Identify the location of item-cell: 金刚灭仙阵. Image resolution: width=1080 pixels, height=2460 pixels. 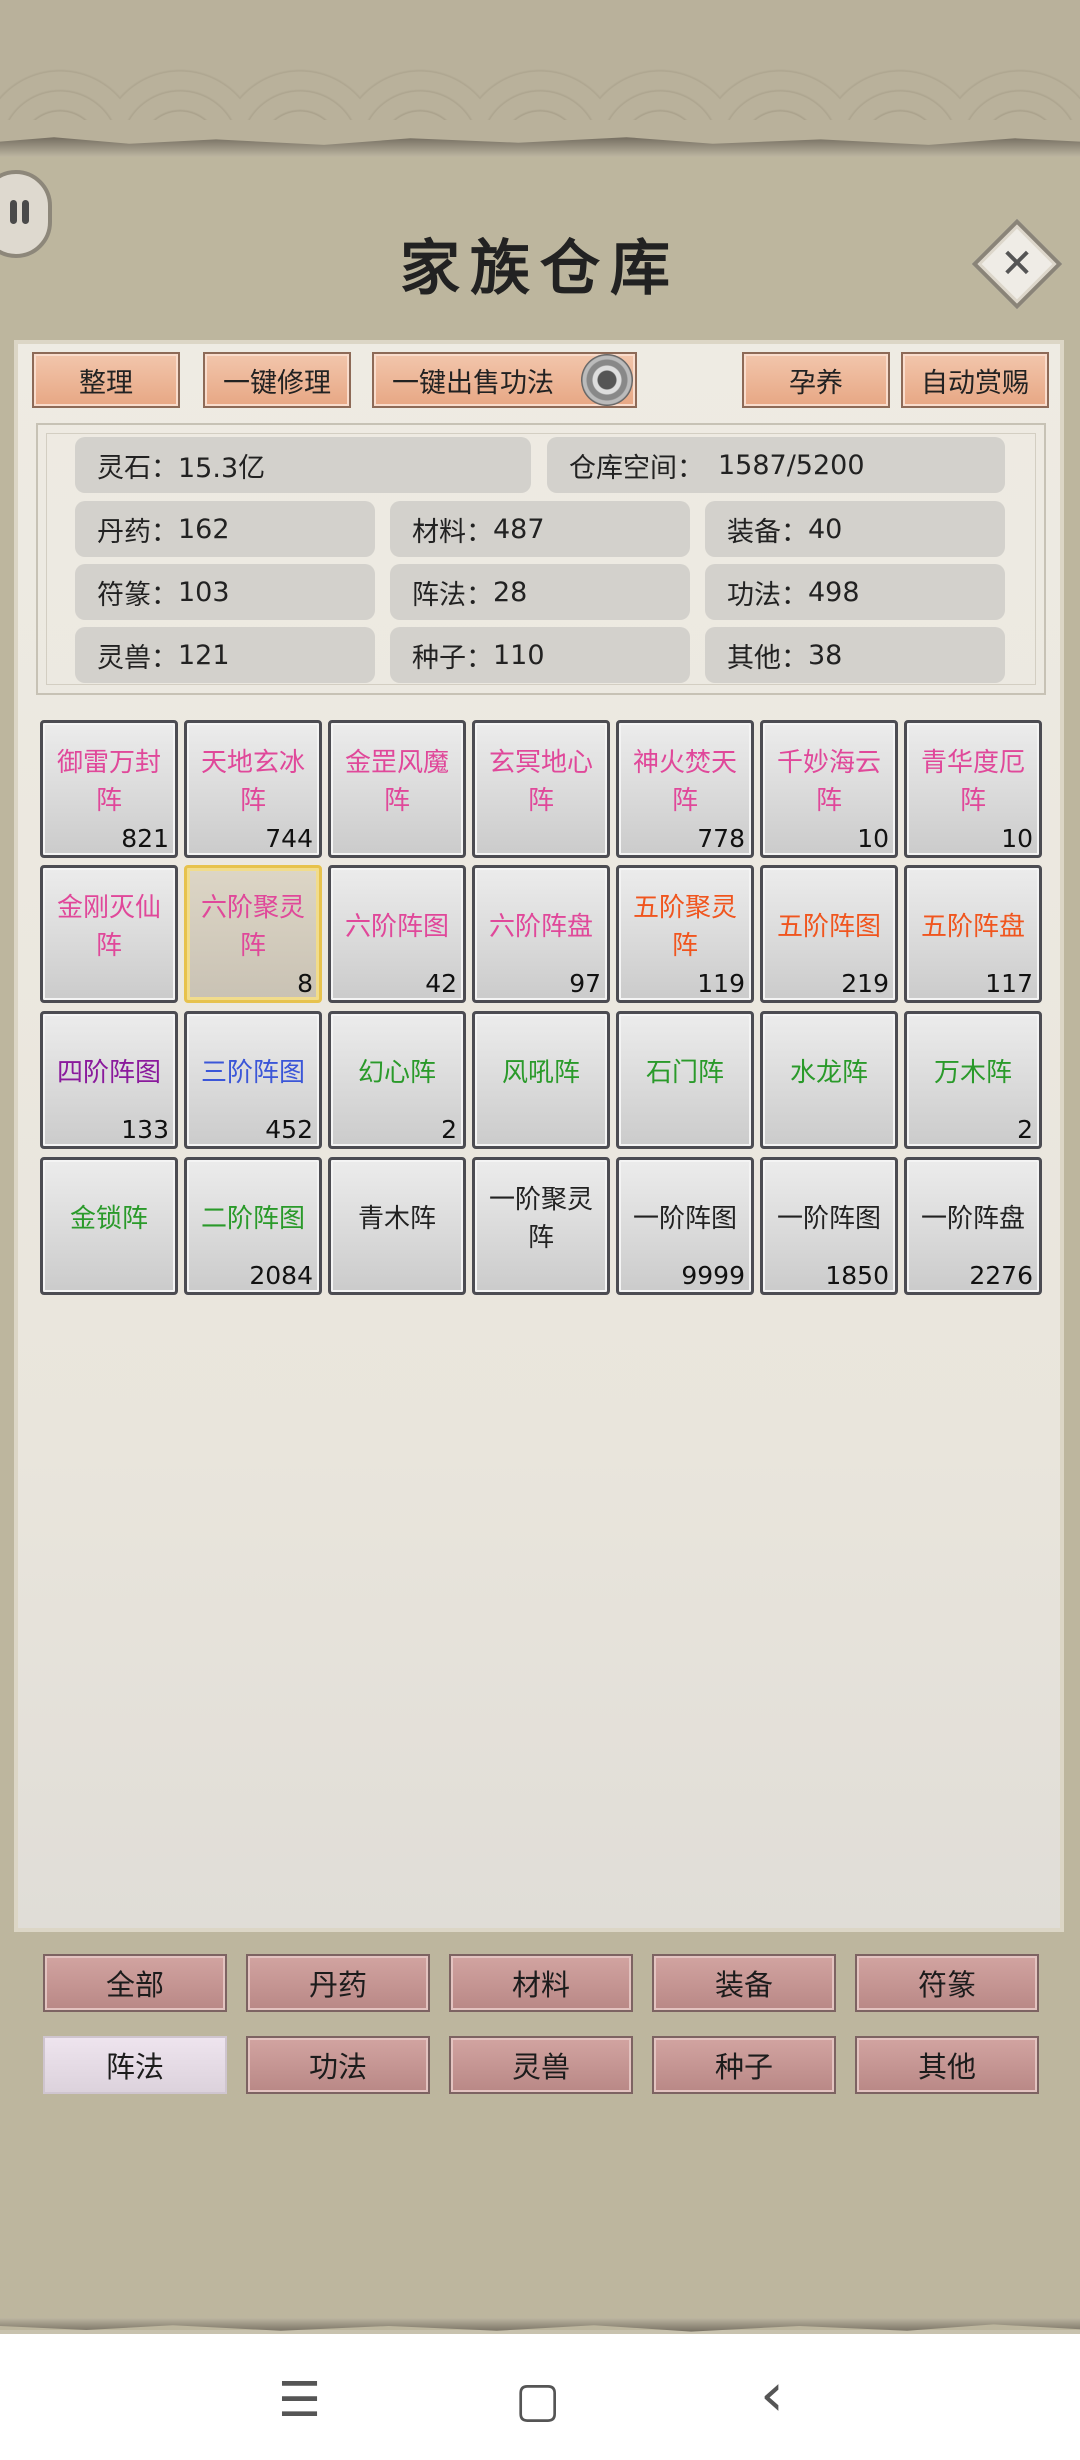
(109, 934).